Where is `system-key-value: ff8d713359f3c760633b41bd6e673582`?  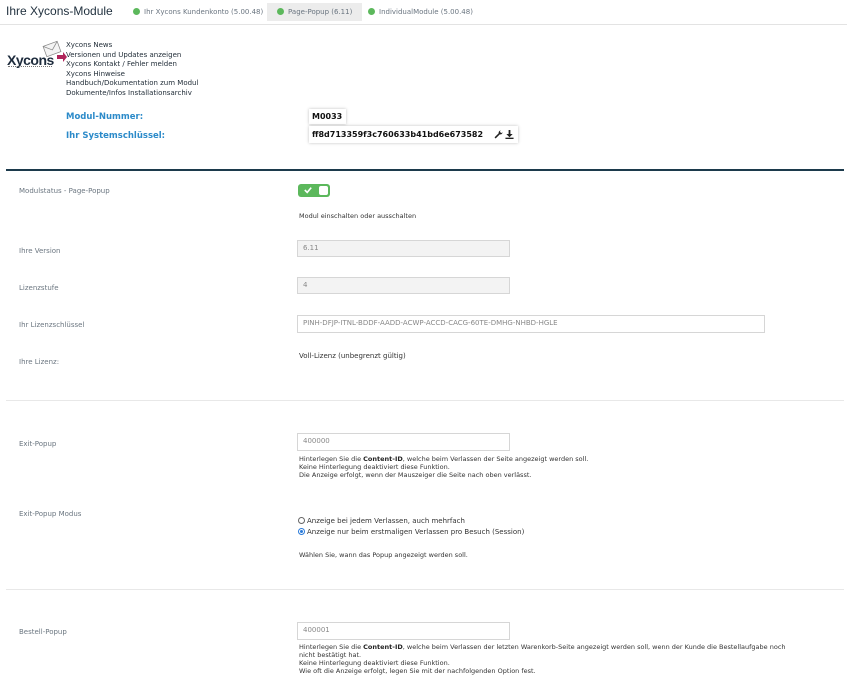 system-key-value: ff8d713359f3c760633b41bd6e673582 is located at coordinates (398, 134).